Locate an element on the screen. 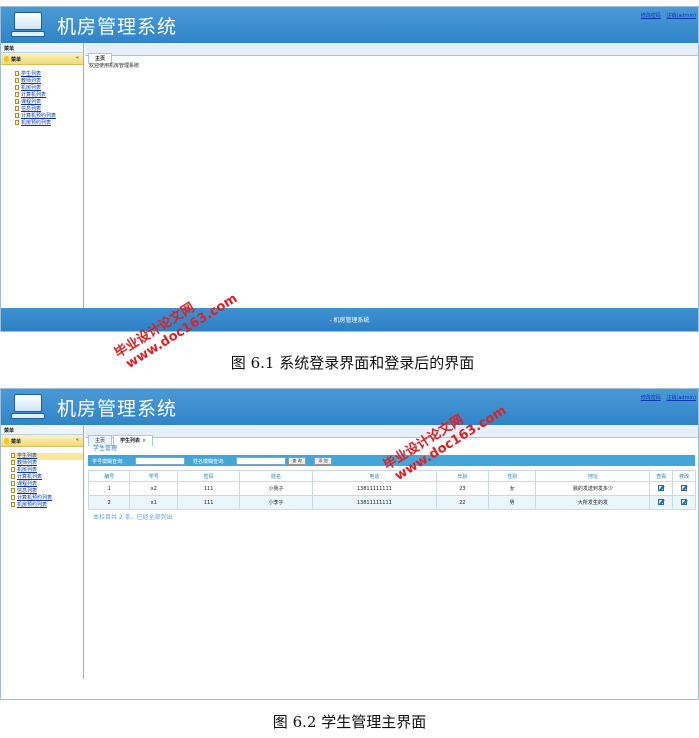 Image resolution: width=699 pixels, height=738 pixels. col-view-header: 查看 is located at coordinates (661, 476).